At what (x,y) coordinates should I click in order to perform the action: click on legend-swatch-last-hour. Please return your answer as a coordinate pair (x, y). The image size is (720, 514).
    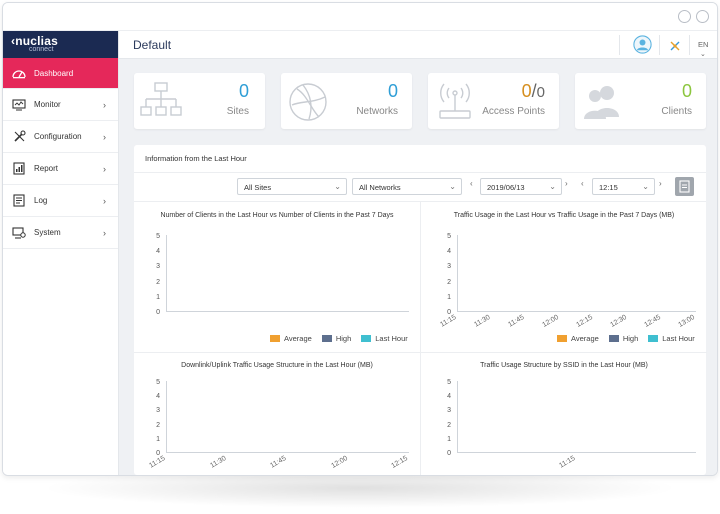
    Looking at the image, I should click on (366, 338).